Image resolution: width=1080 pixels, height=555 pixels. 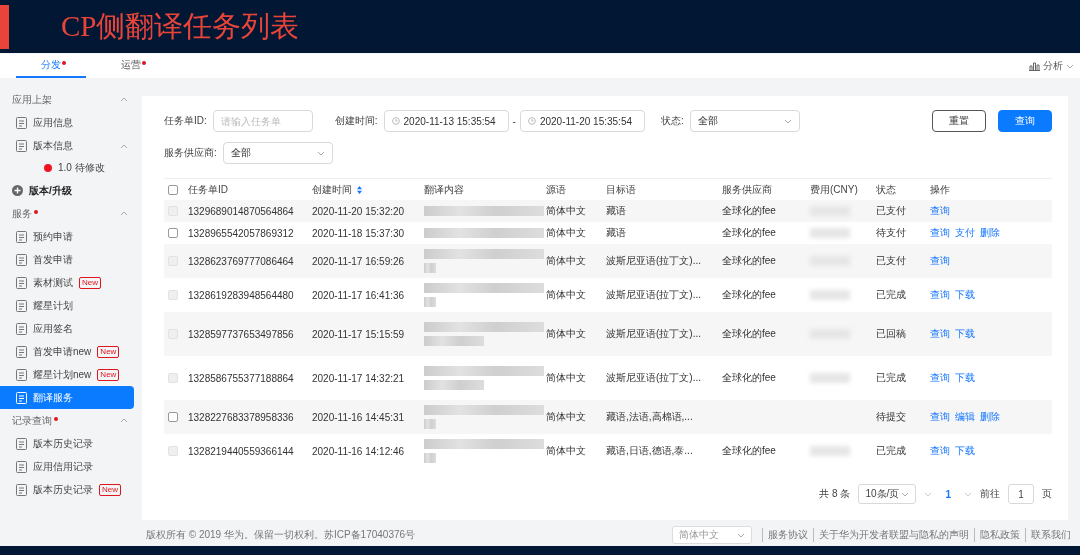 I want to click on end-date-field: 2020-11-20 15:35:54, so click(x=582, y=121).